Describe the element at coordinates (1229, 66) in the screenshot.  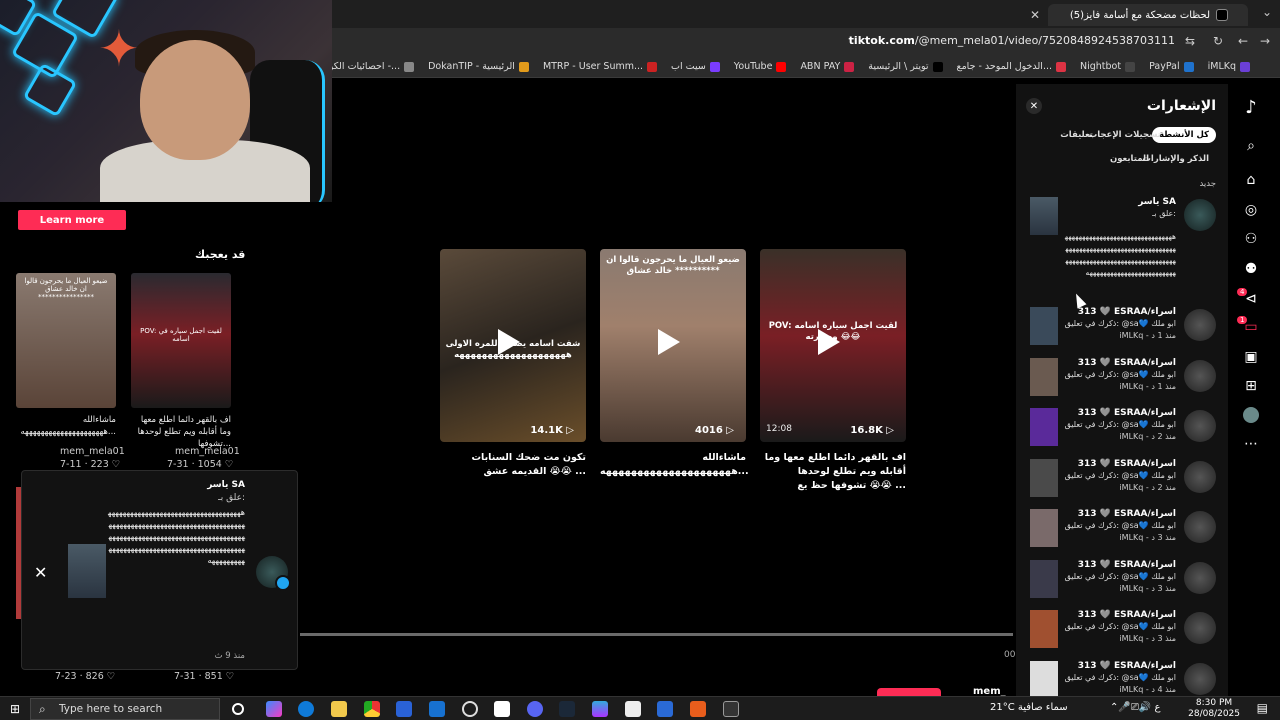
I see `bookmark-item: iMLKq` at that location.